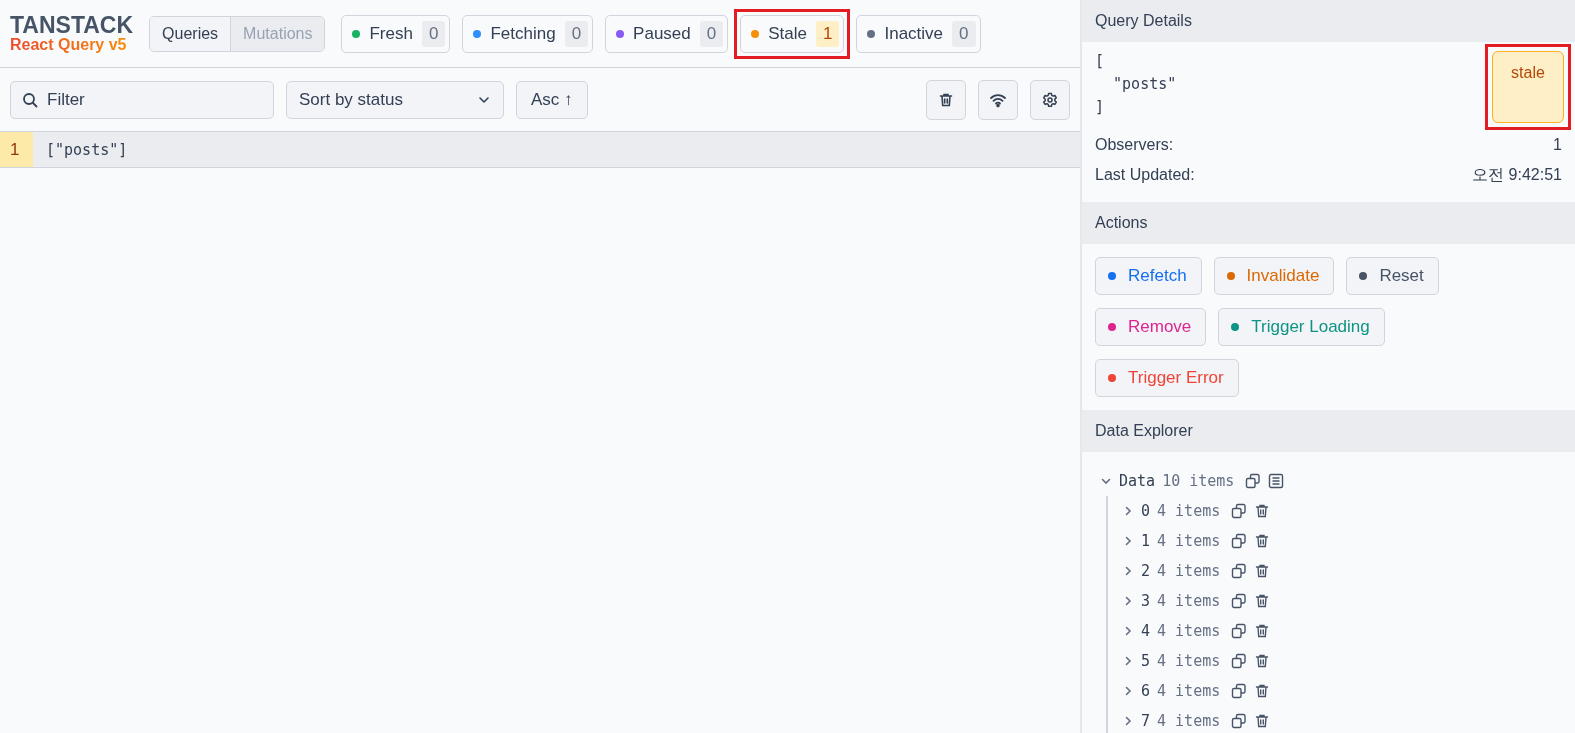 This screenshot has height=733, width=1575. I want to click on search-icon, so click(30, 99).